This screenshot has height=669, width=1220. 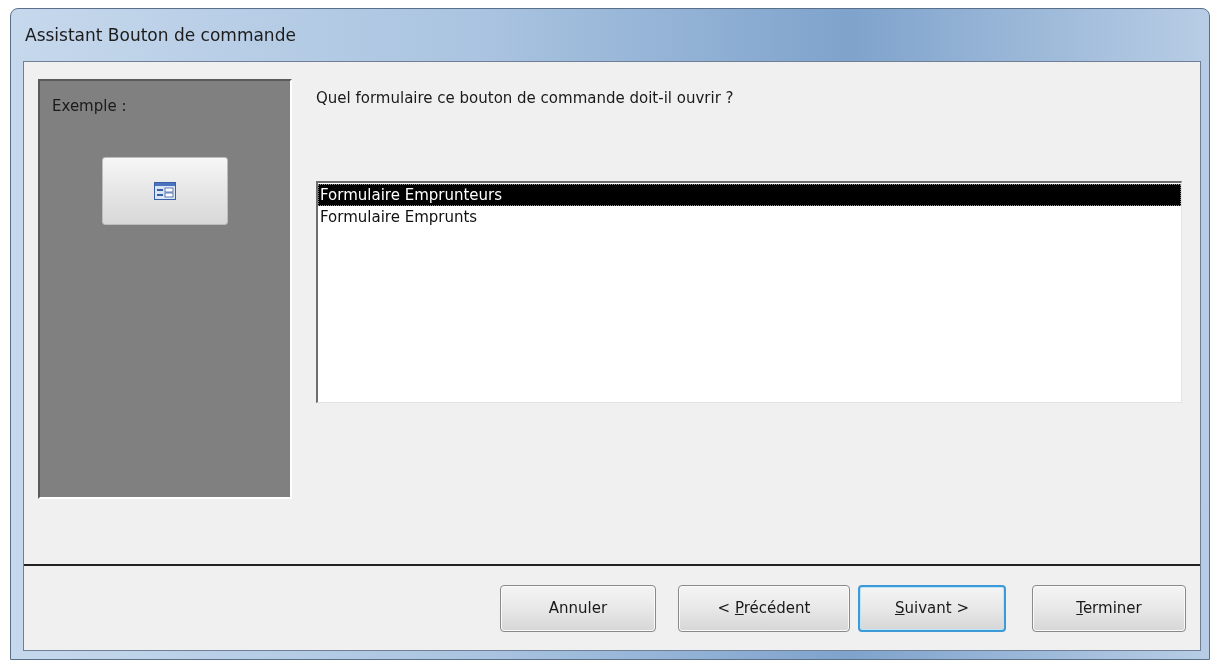 What do you see at coordinates (89, 106) in the screenshot?
I see `example-label: Exemple :` at bounding box center [89, 106].